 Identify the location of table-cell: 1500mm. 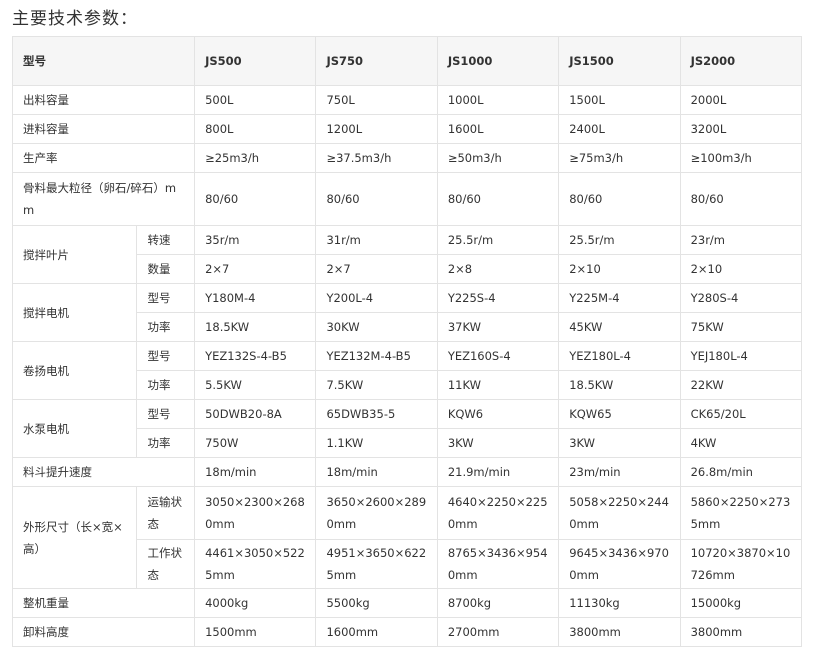
(255, 632).